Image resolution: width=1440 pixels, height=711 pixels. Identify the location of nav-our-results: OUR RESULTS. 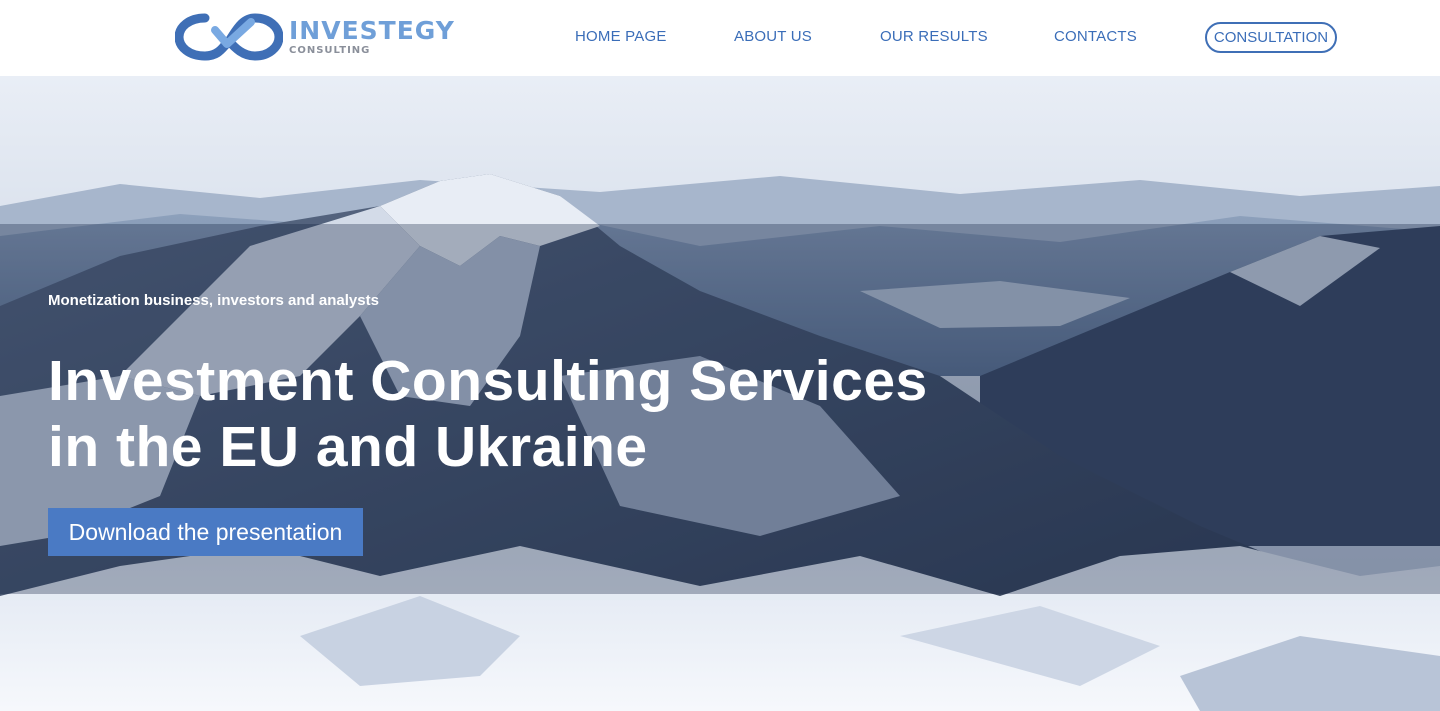
(934, 36).